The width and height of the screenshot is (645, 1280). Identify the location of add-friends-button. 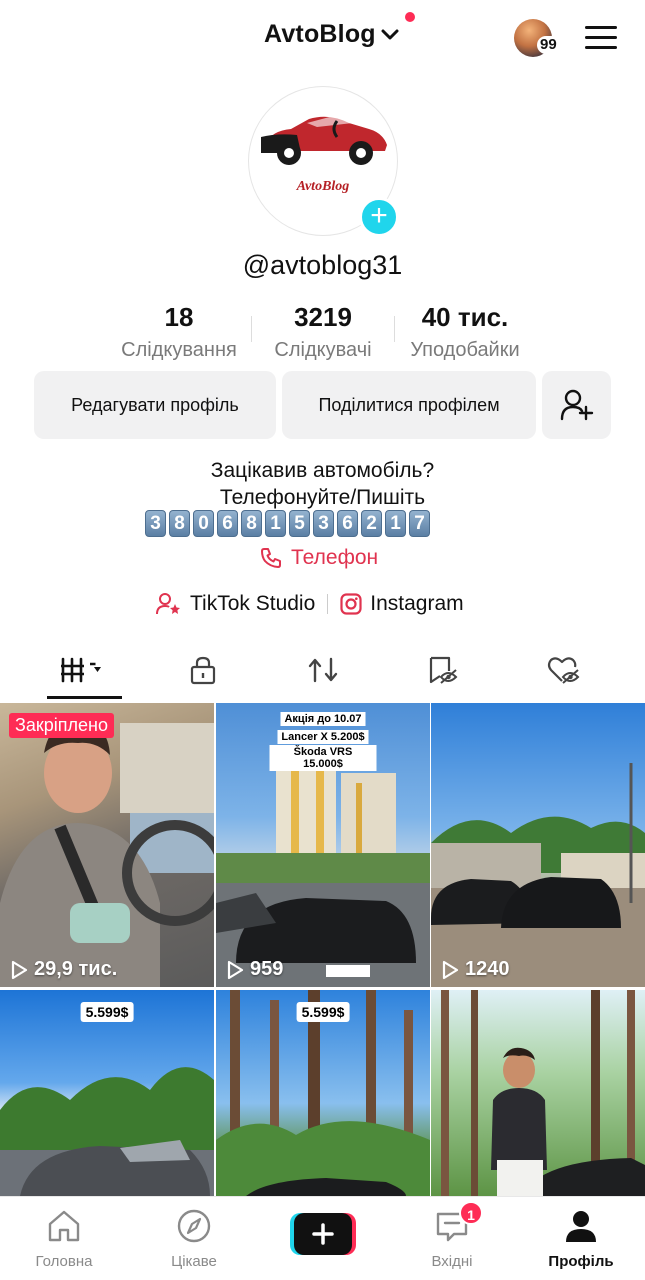
(576, 405).